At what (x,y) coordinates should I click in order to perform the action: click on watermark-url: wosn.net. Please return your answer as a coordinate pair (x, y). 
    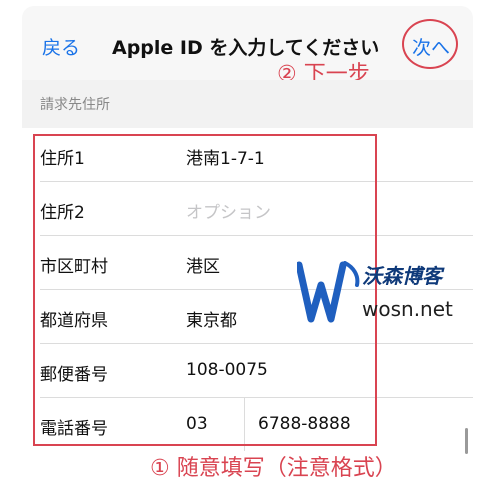
    Looking at the image, I should click on (407, 309).